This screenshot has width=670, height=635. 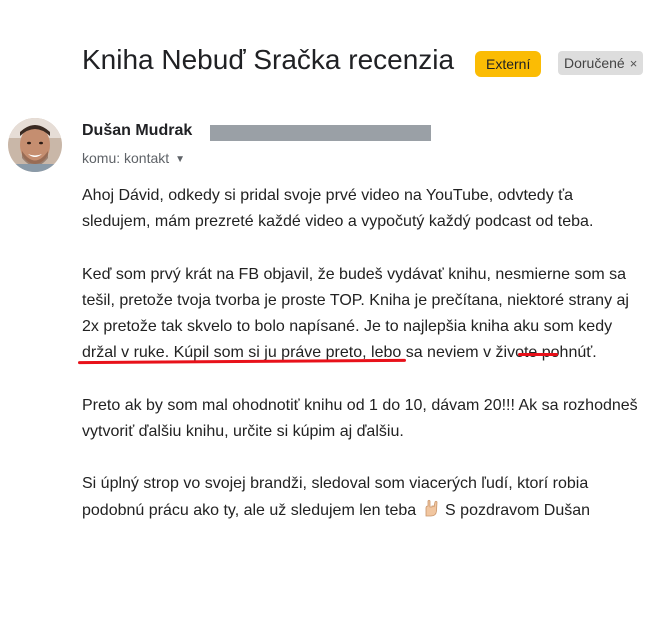 I want to click on label-inbox-text: Doručené, so click(x=594, y=63).